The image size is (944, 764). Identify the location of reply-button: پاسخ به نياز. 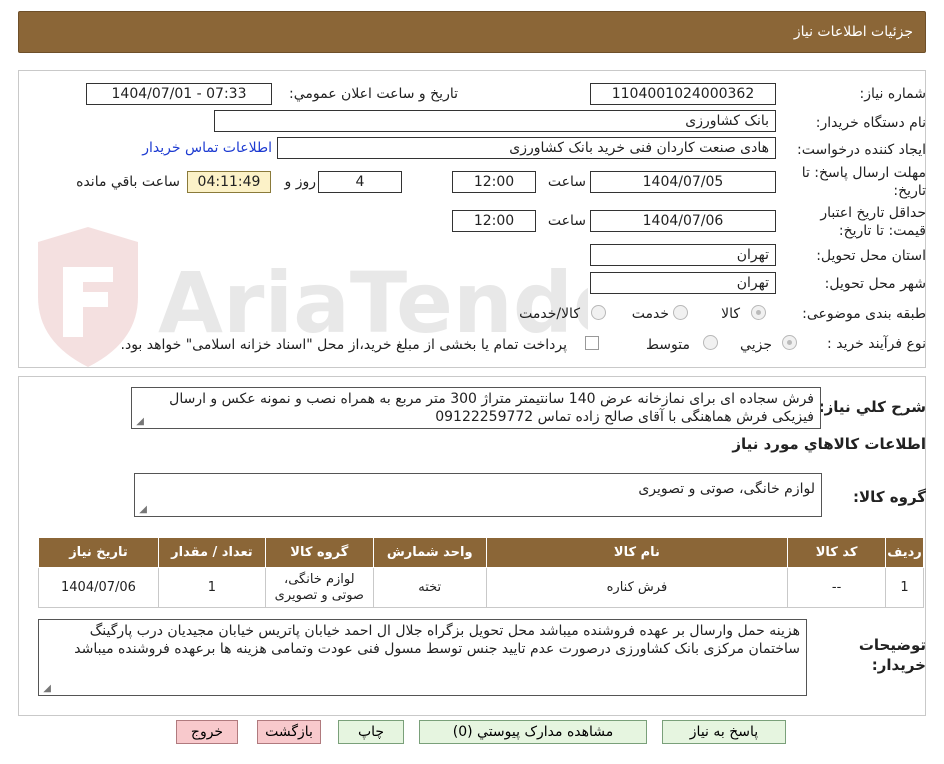
(724, 732).